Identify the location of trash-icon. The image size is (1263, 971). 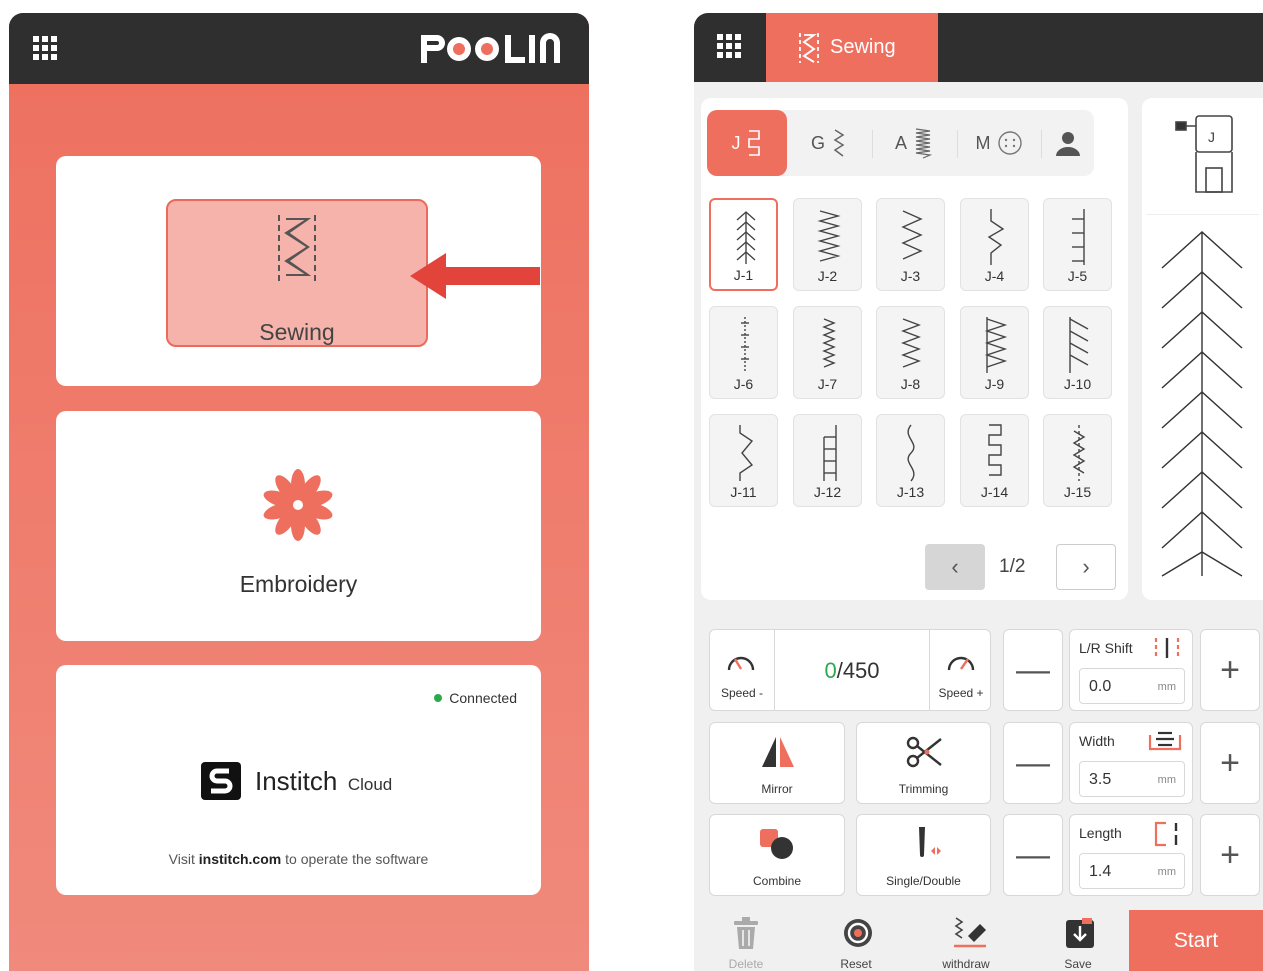
(746, 933).